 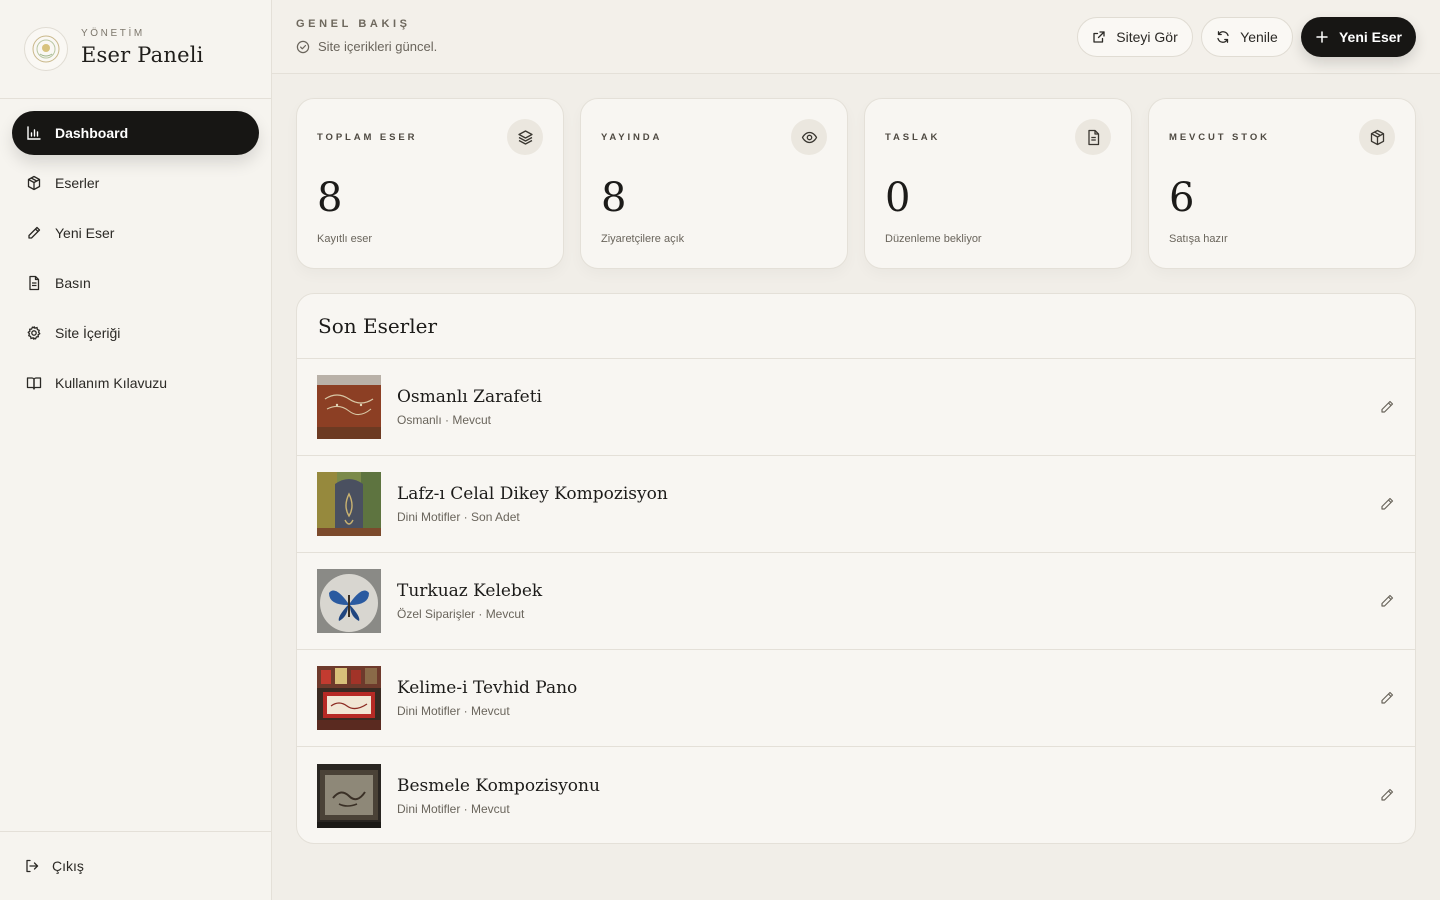 I want to click on refresh-button: Yenile, so click(x=1247, y=37).